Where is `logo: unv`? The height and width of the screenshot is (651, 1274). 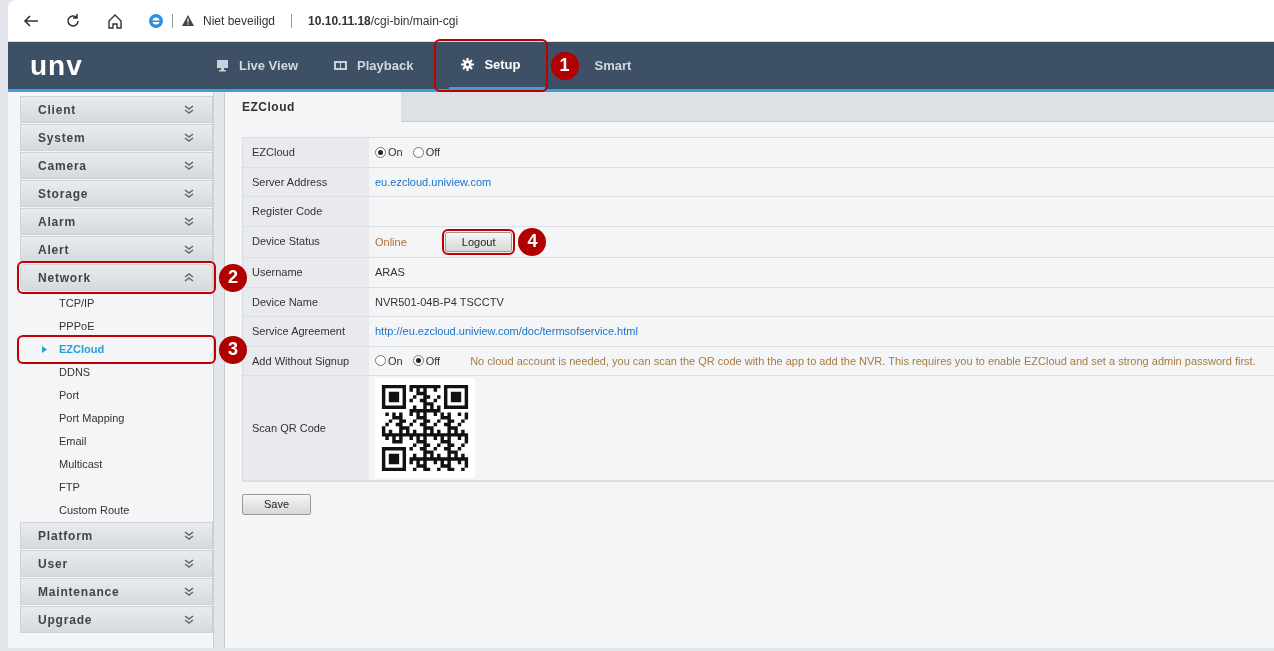
logo: unv is located at coordinates (56, 65).